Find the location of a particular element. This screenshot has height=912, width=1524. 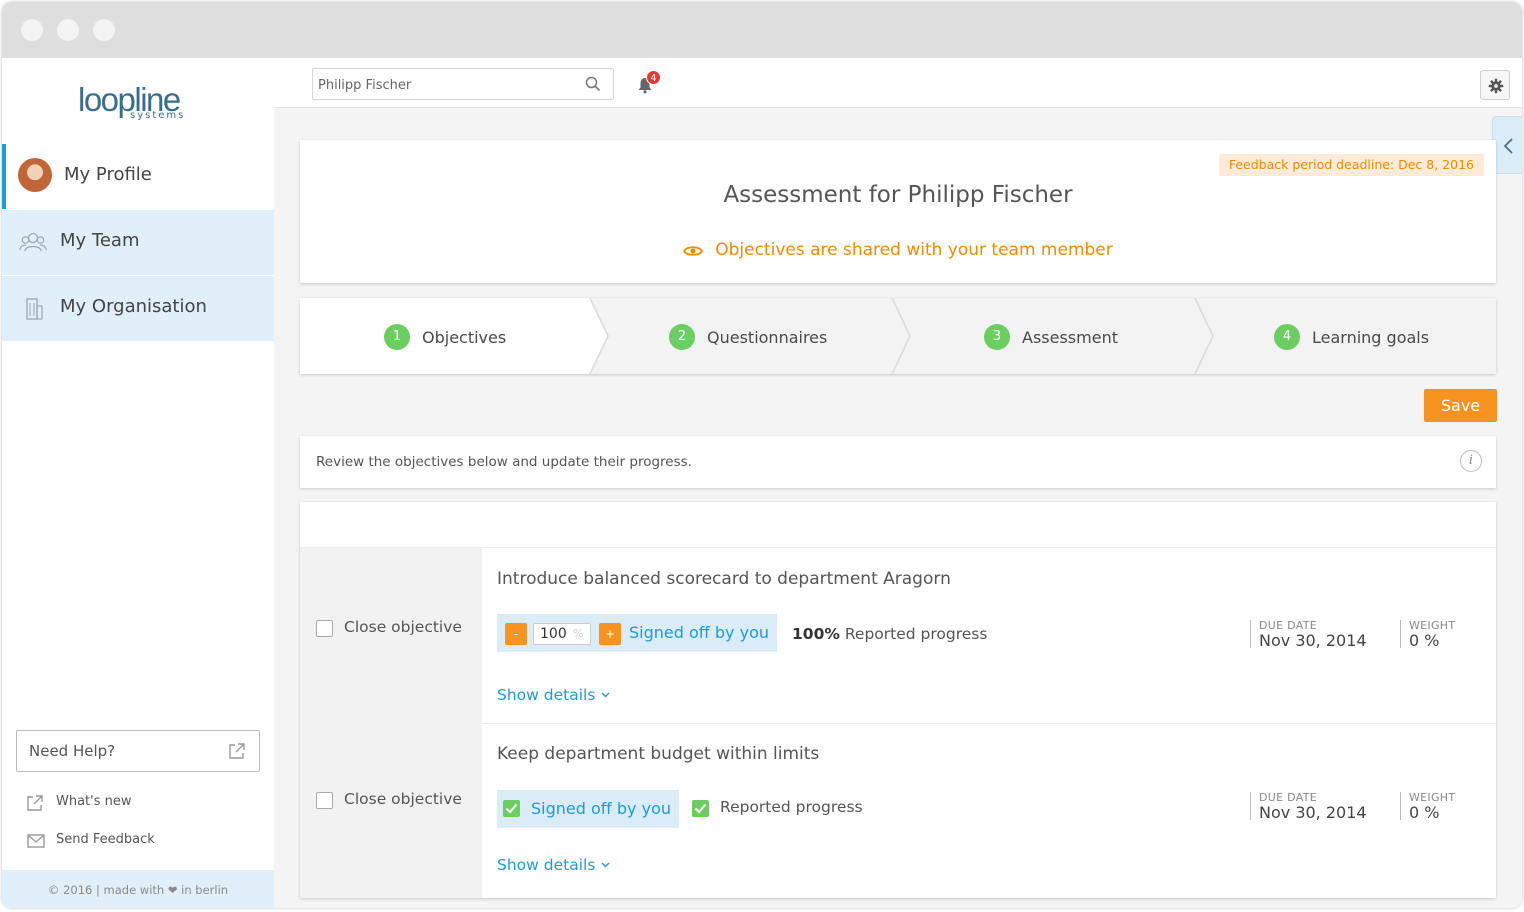

page-title: Assessment for Philipp Fischer is located at coordinates (898, 195).